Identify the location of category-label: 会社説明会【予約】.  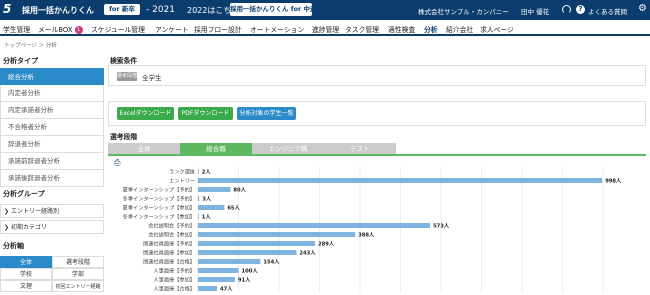
(171, 226).